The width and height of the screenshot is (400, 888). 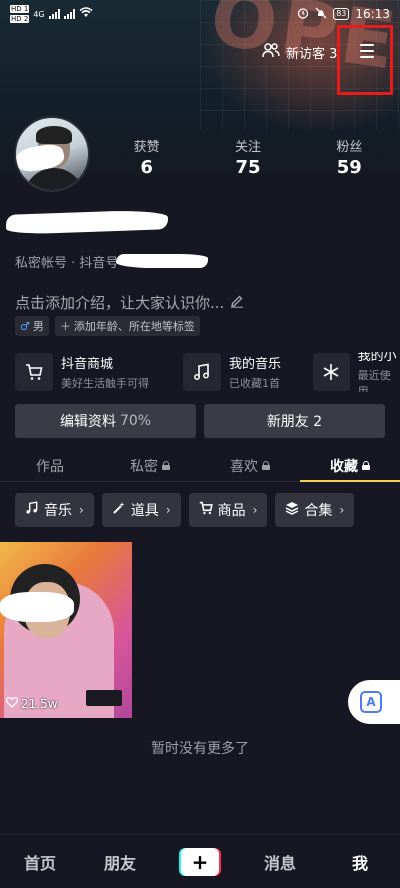 I want to click on nav-friends: 朋友, so click(x=120, y=862).